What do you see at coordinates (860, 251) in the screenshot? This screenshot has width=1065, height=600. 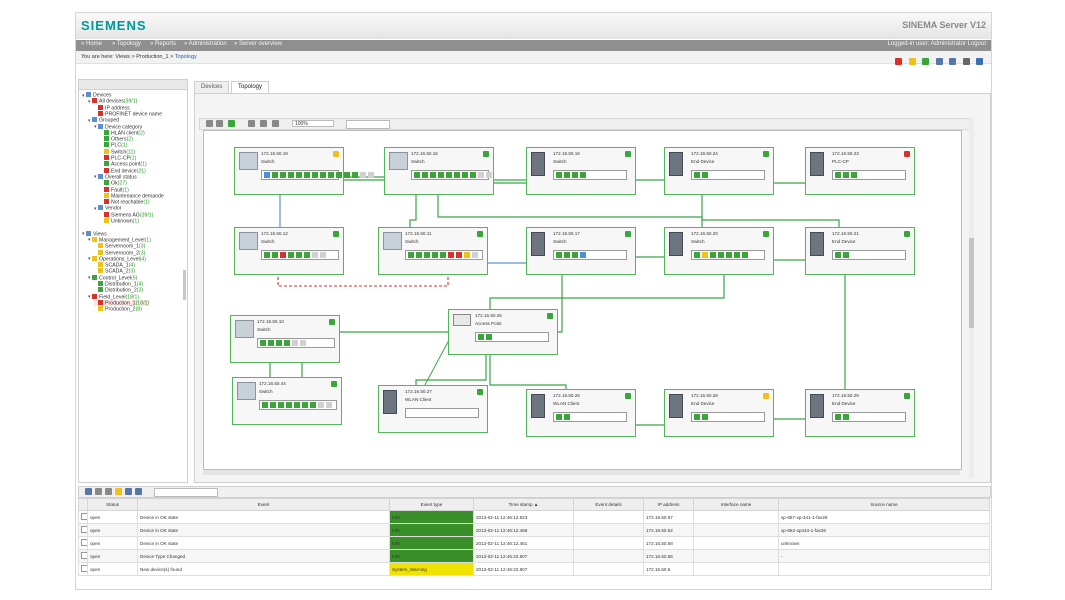 I see `device-node-21: 172.16.50.21 End Device` at bounding box center [860, 251].